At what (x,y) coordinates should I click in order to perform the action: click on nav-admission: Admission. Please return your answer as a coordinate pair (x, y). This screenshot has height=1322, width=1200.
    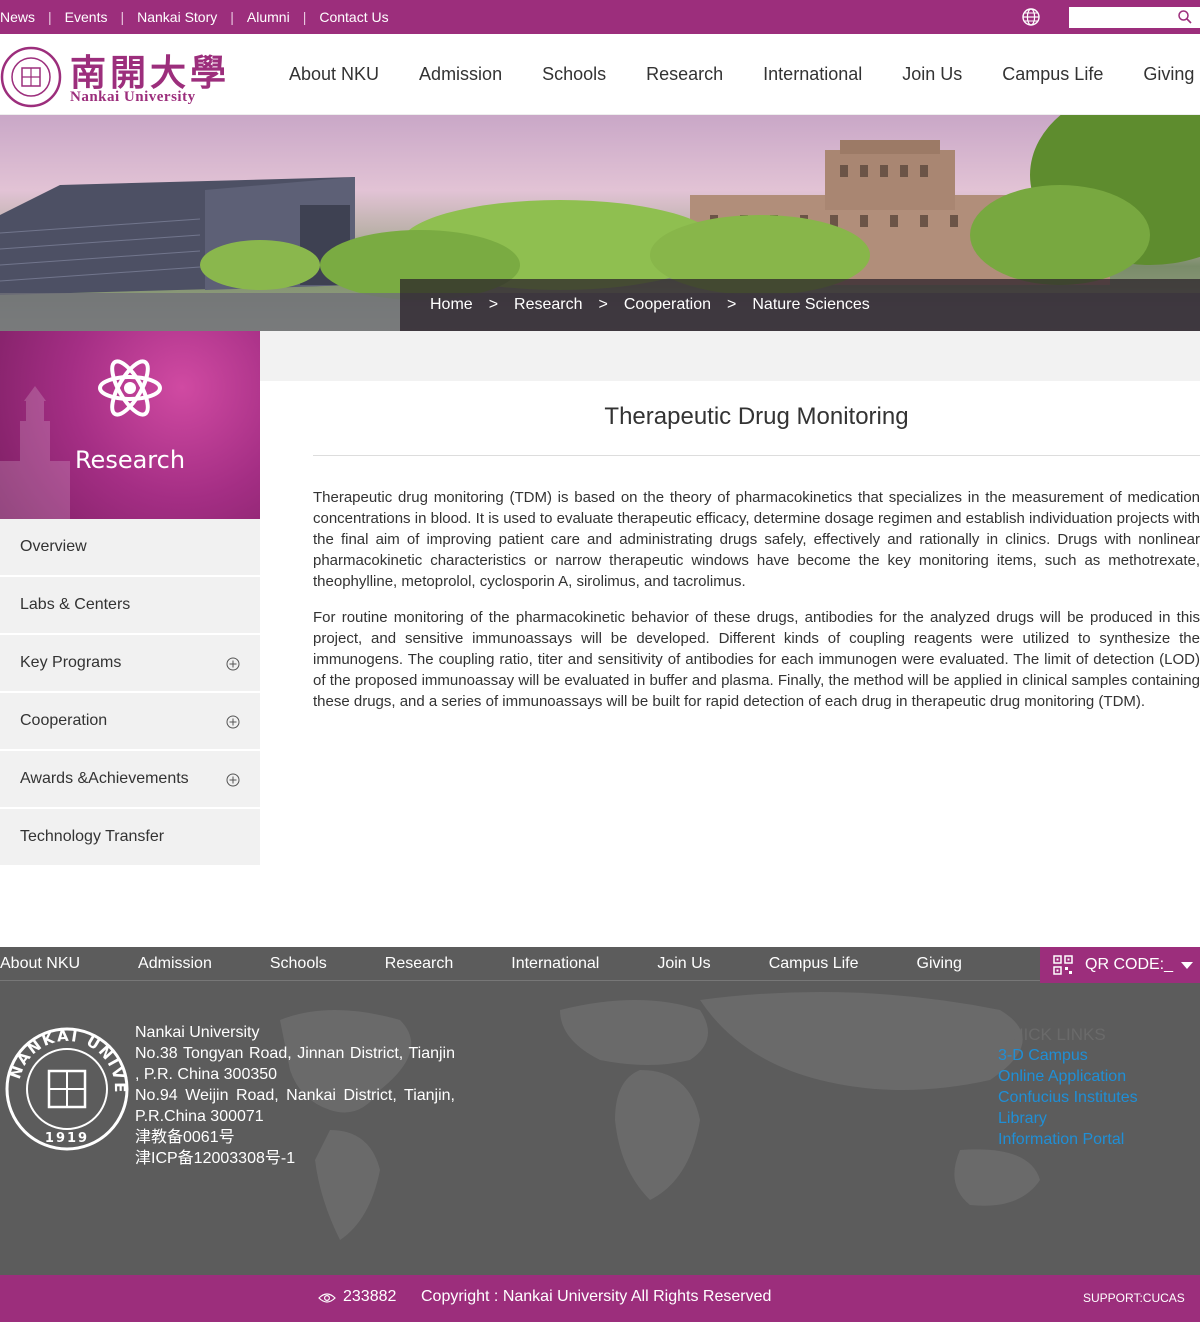
    Looking at the image, I should click on (460, 74).